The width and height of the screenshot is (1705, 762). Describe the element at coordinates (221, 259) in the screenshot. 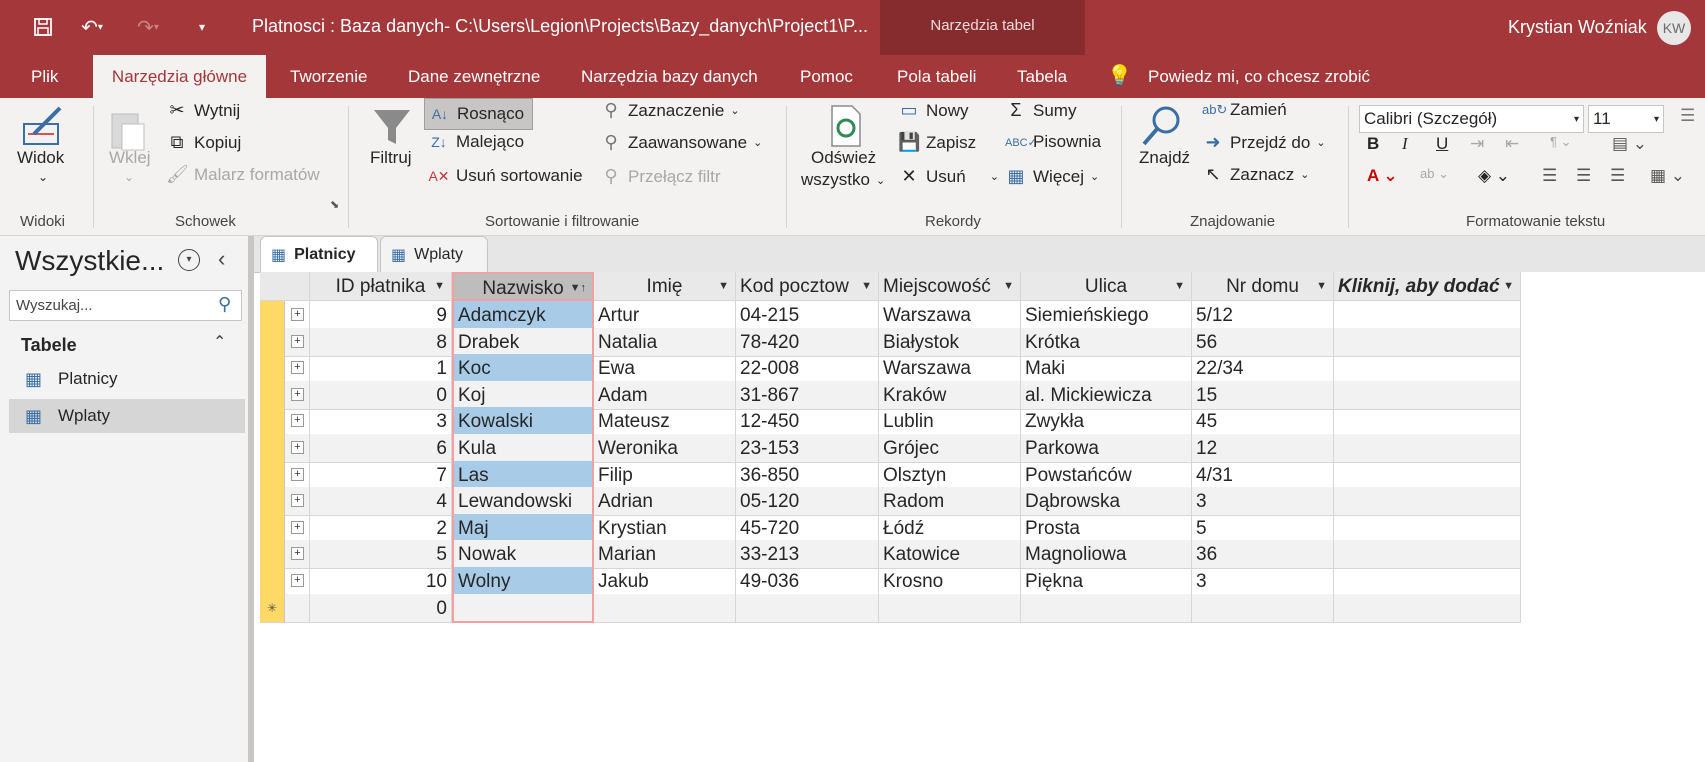

I see `collapse-pane-icon: ‹` at that location.